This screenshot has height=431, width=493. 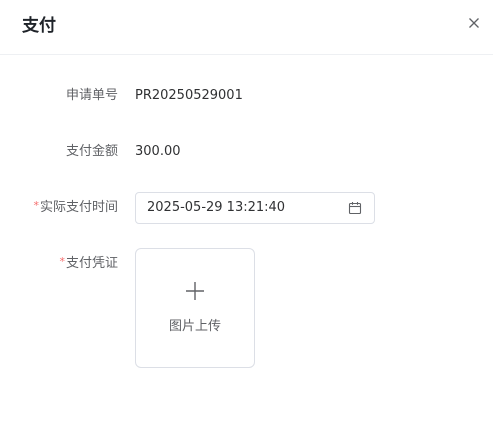 What do you see at coordinates (195, 308) in the screenshot?
I see `image-upload-button: 图片上传` at bounding box center [195, 308].